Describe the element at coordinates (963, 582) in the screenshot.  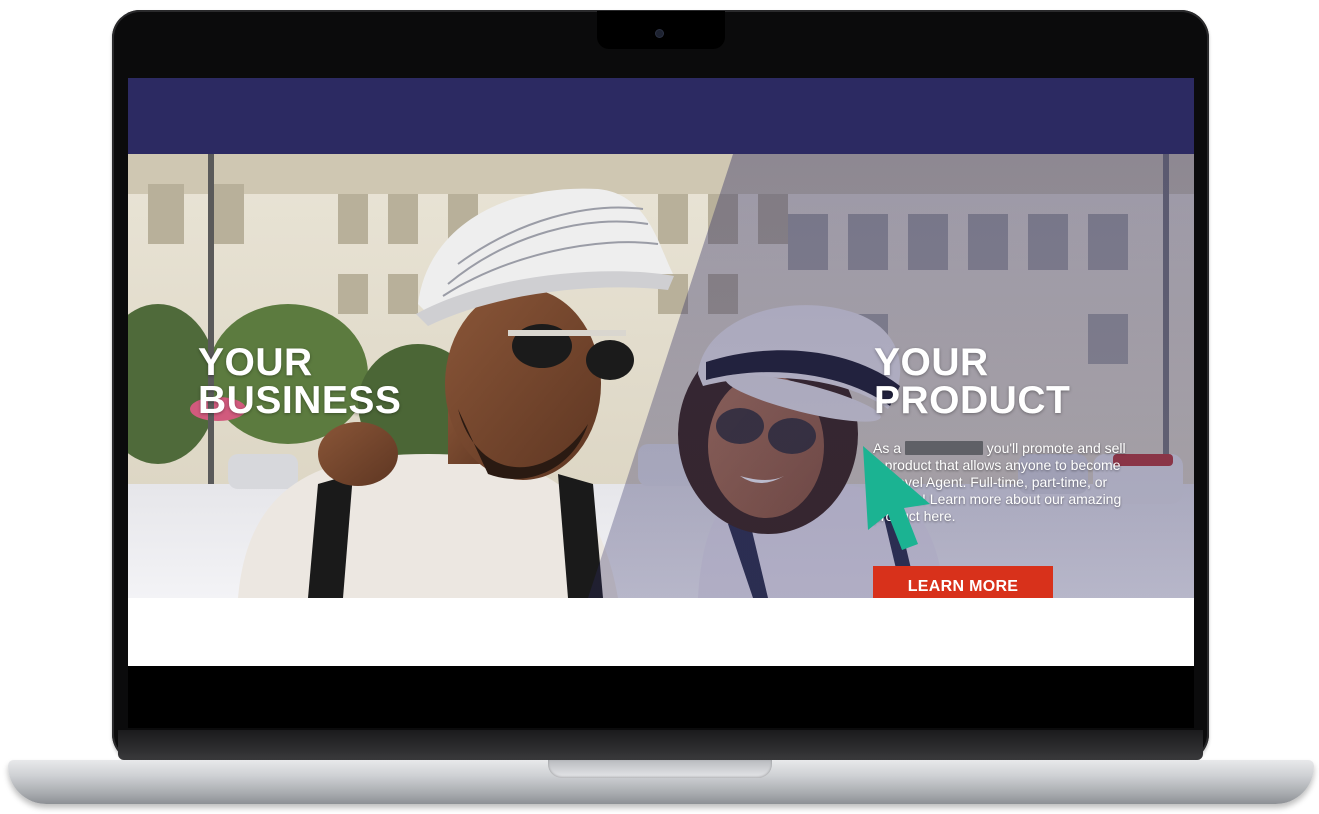
I see `learn-more-button: LEARN MORE` at that location.